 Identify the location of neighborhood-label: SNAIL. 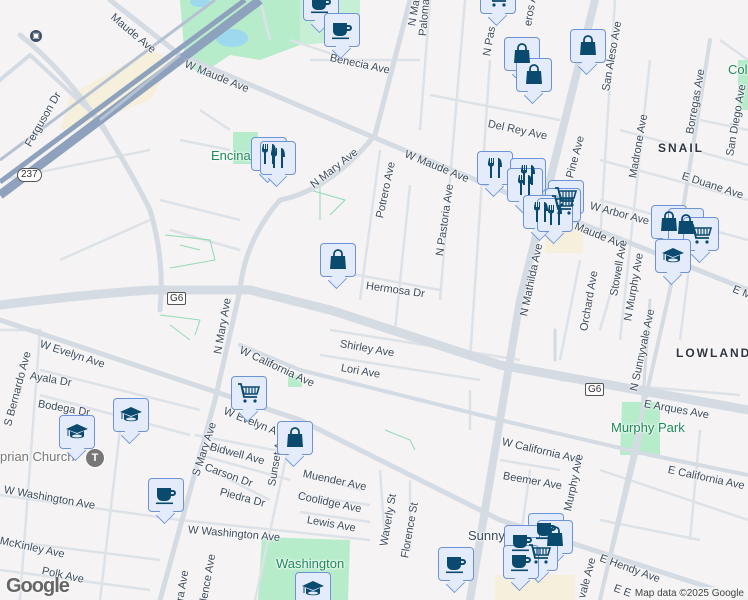
(681, 148).